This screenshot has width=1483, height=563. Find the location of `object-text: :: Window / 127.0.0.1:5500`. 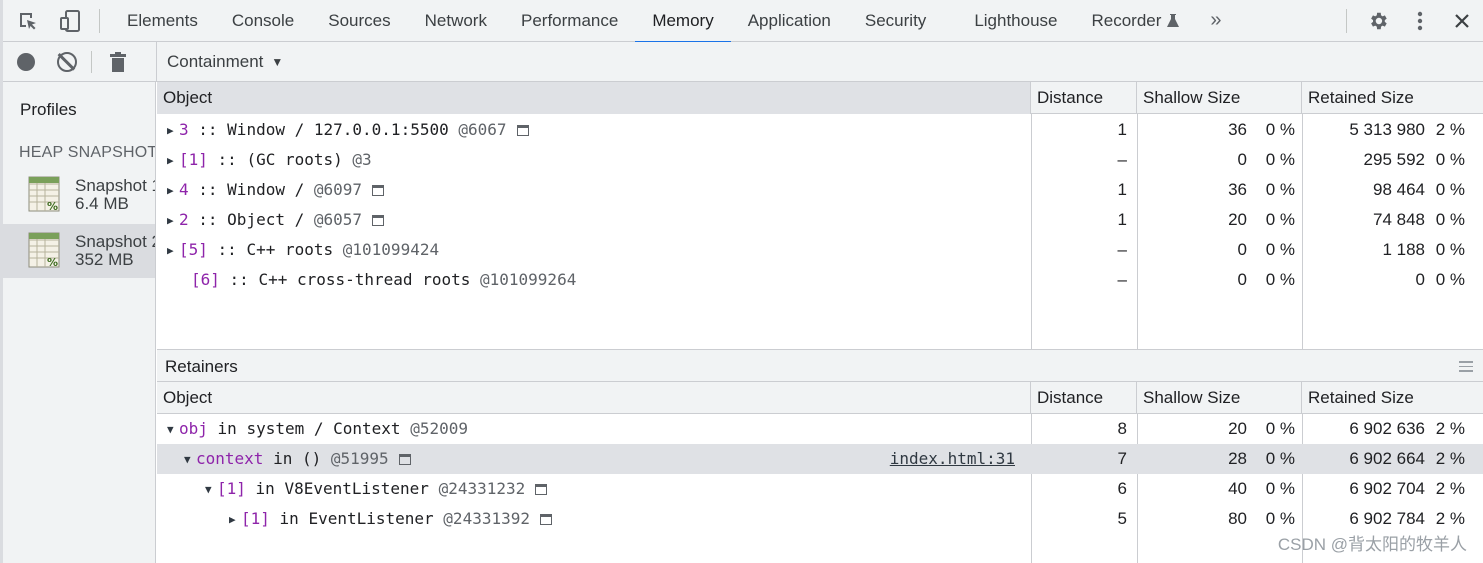

object-text: :: Window / 127.0.0.1:5500 is located at coordinates (323, 129).